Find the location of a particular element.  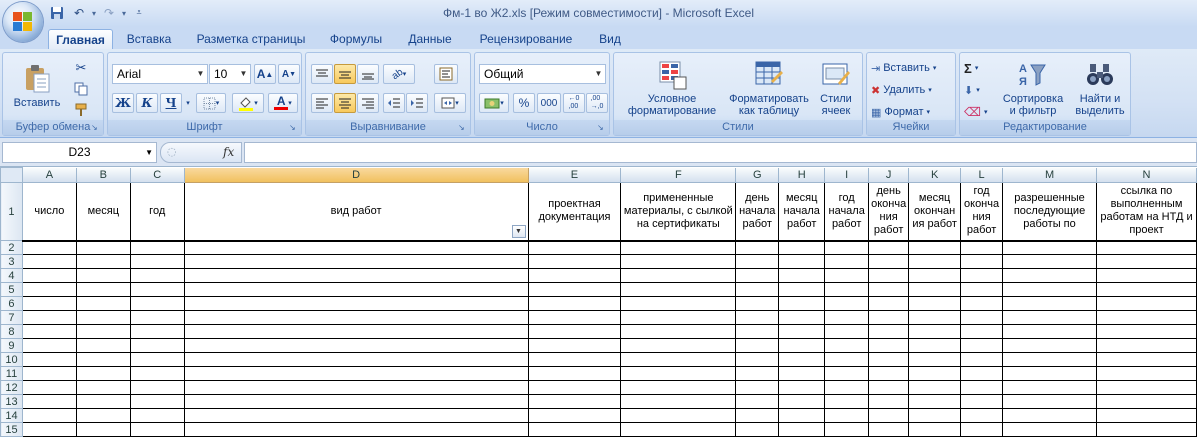

decrease-decimal-button: ,00 →,0 is located at coordinates (597, 103).